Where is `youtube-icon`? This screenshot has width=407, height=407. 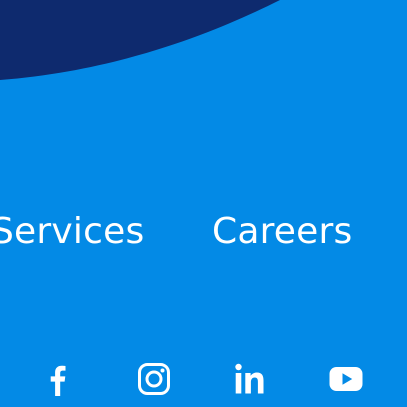 youtube-icon is located at coordinates (346, 379).